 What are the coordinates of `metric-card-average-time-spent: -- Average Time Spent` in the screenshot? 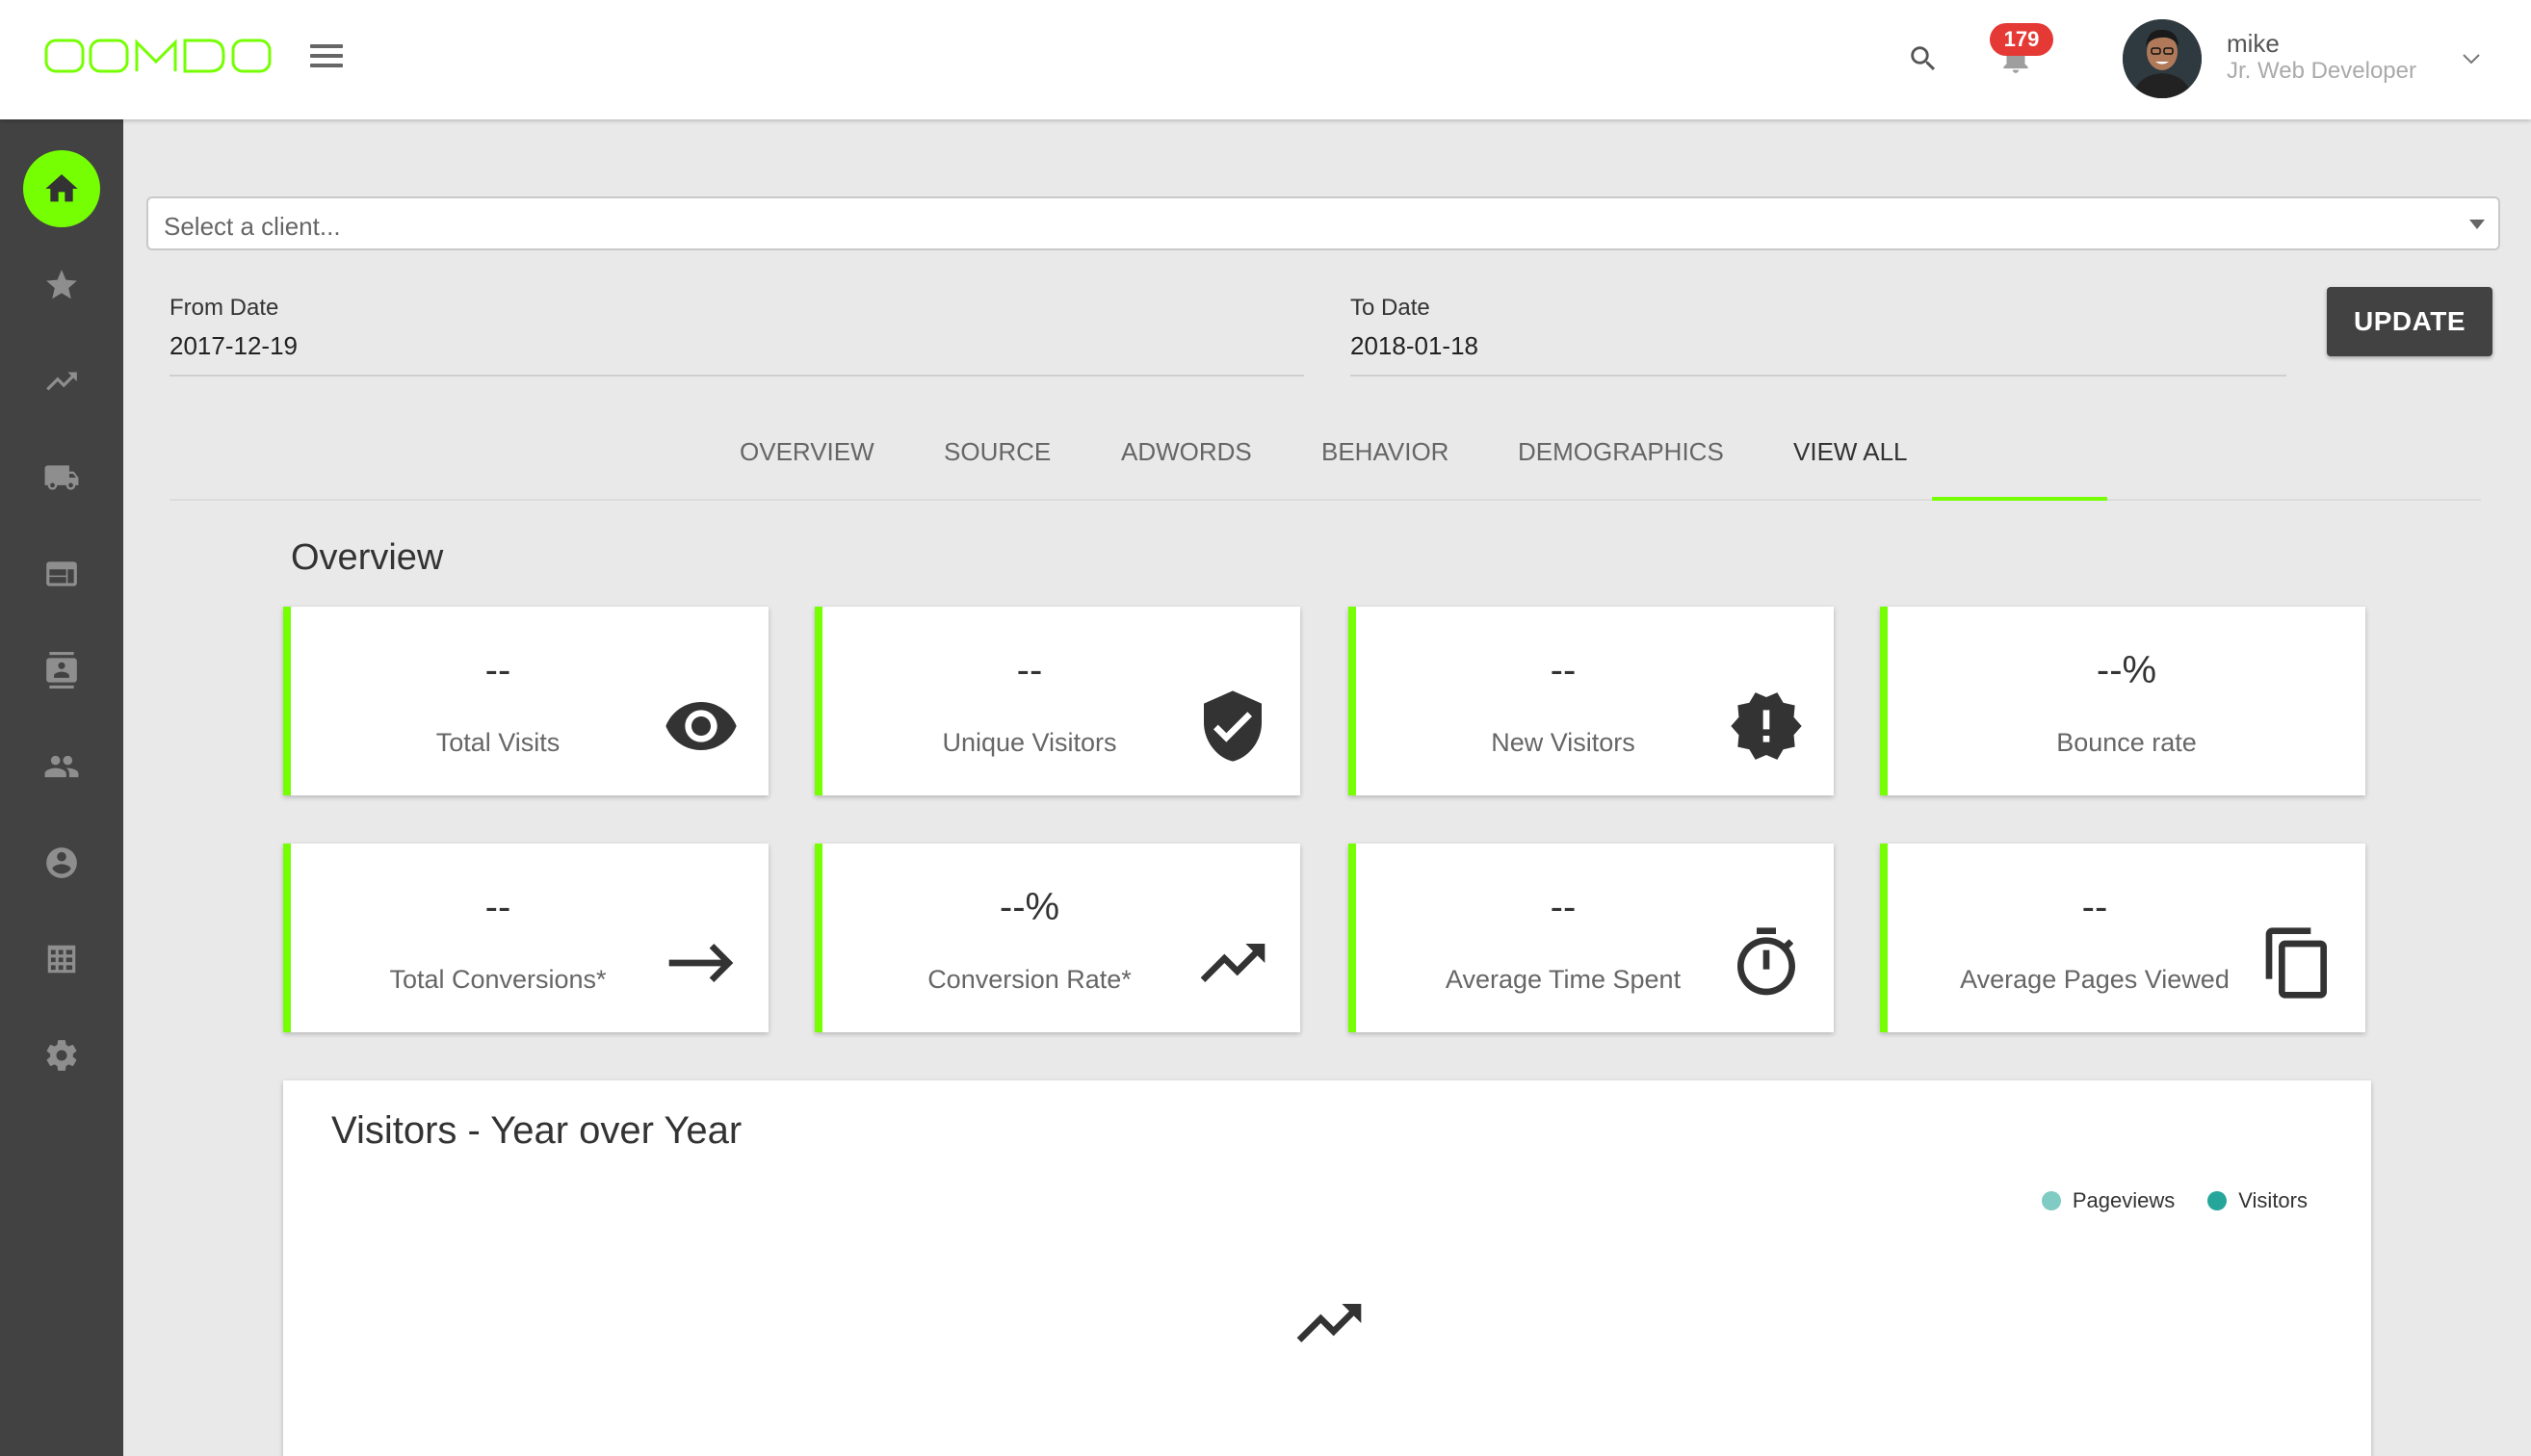 It's located at (1591, 938).